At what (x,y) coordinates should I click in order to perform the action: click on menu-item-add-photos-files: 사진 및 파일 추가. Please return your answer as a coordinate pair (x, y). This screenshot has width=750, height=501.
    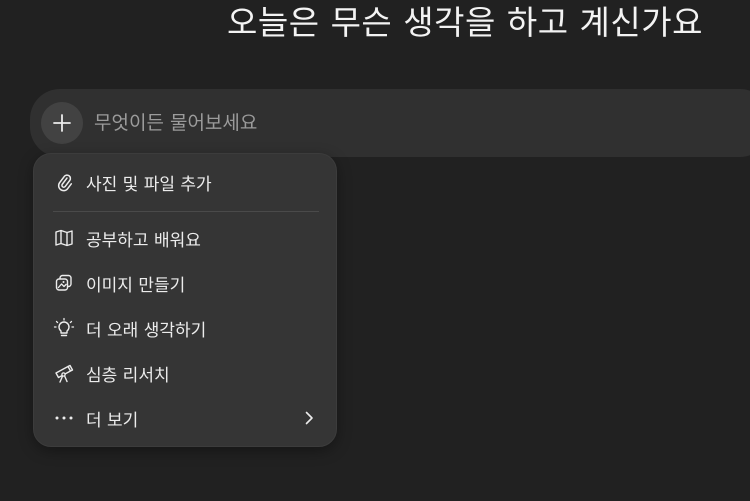
    Looking at the image, I should click on (186, 182).